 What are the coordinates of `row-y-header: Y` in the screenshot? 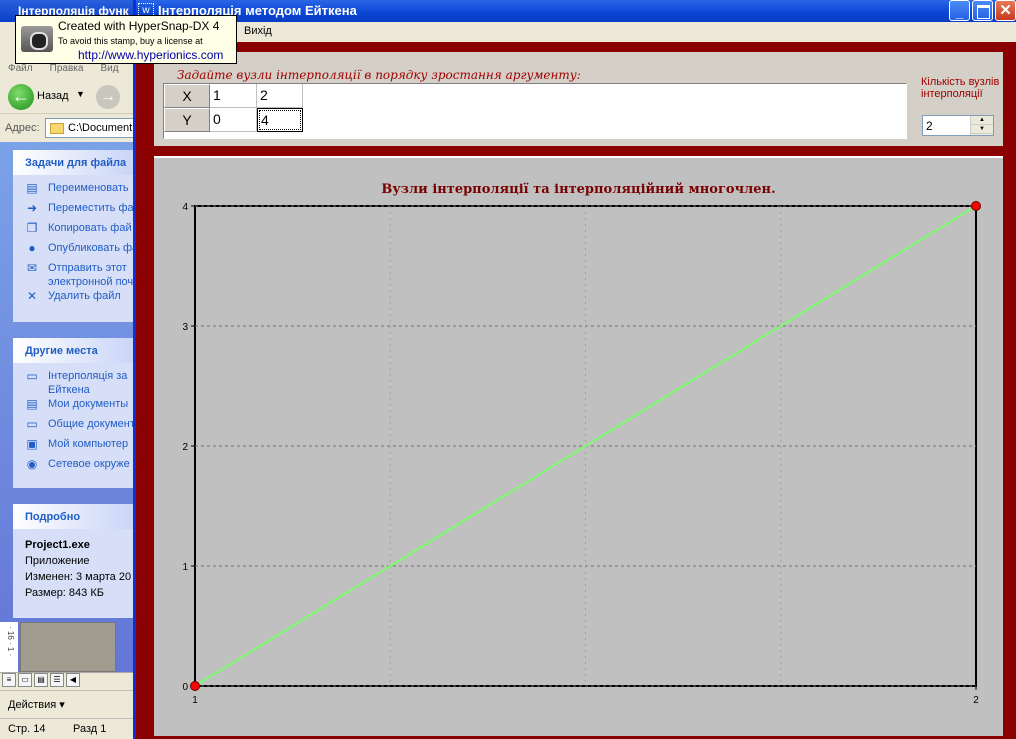 It's located at (187, 120).